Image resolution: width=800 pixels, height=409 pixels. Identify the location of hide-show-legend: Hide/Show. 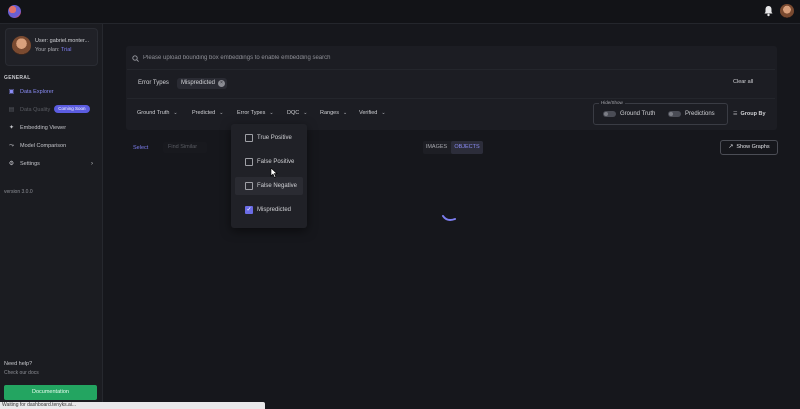
(612, 102).